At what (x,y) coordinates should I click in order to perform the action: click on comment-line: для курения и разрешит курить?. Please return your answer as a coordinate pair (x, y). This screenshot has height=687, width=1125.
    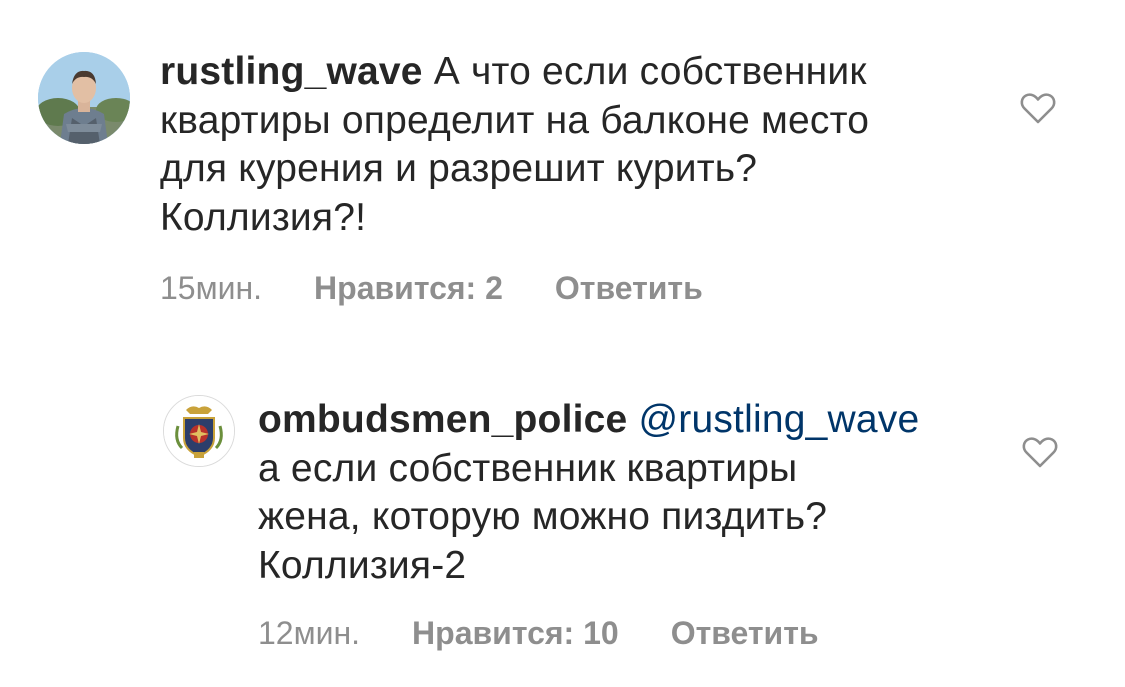
    Looking at the image, I should click on (459, 168).